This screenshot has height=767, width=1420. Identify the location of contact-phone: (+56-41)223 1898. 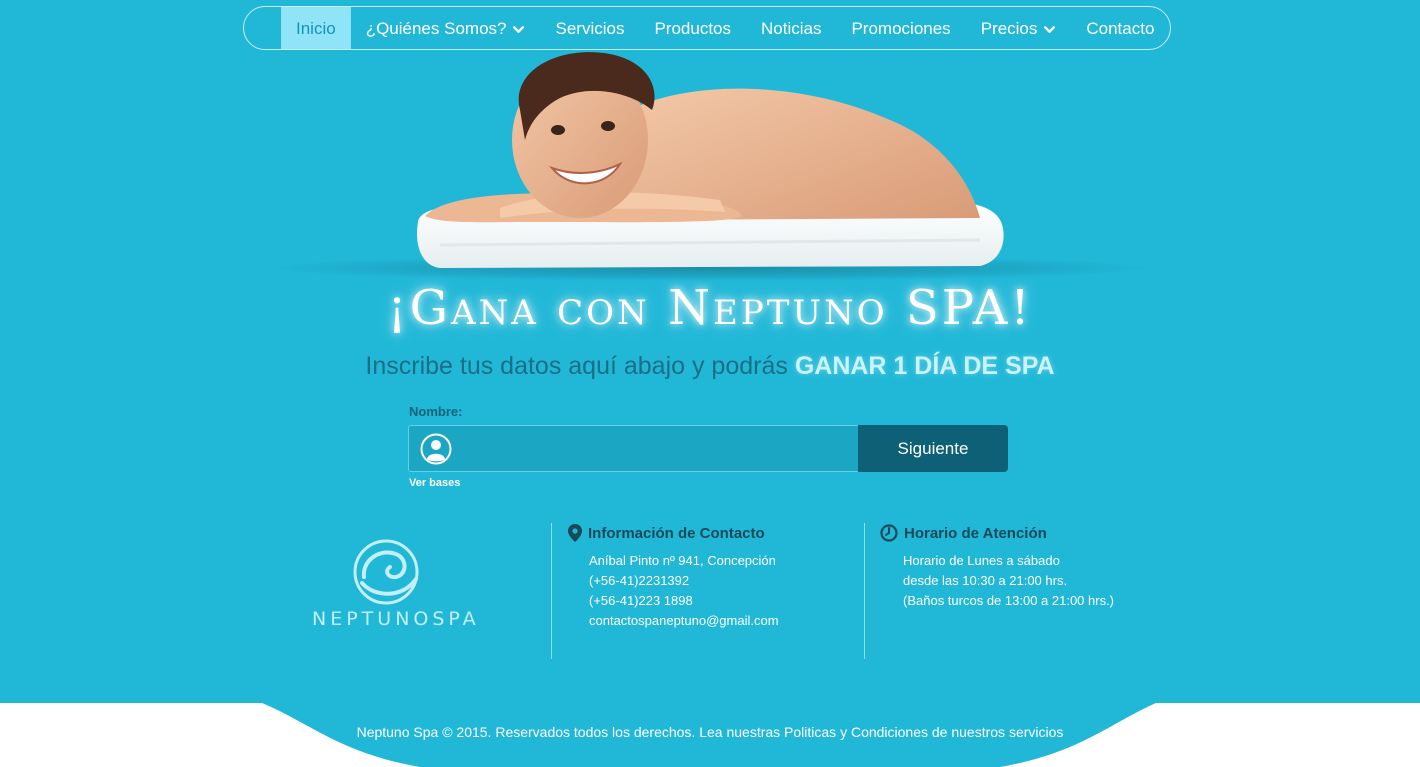
(641, 600).